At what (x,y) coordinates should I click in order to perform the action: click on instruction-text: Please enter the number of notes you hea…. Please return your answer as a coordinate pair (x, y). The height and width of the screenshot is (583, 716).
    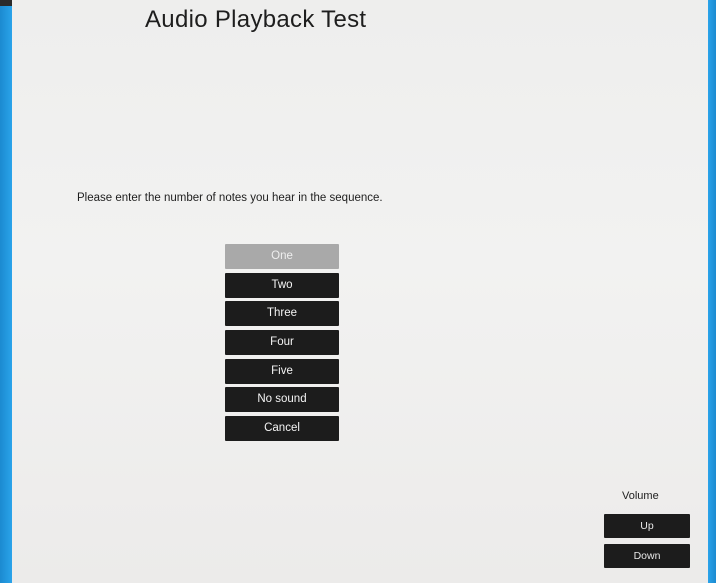
    Looking at the image, I should click on (230, 198).